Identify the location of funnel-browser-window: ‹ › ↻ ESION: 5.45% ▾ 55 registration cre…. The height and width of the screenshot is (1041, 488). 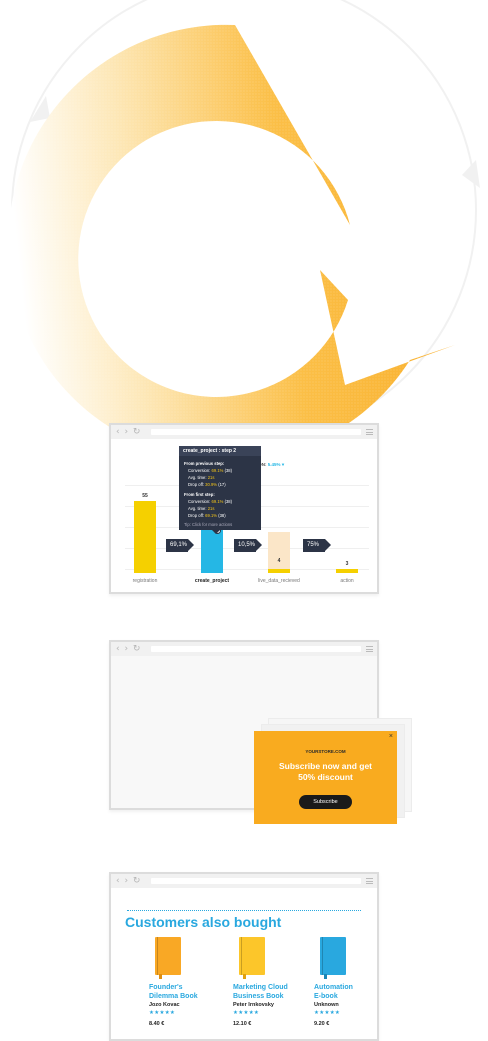
(244, 508).